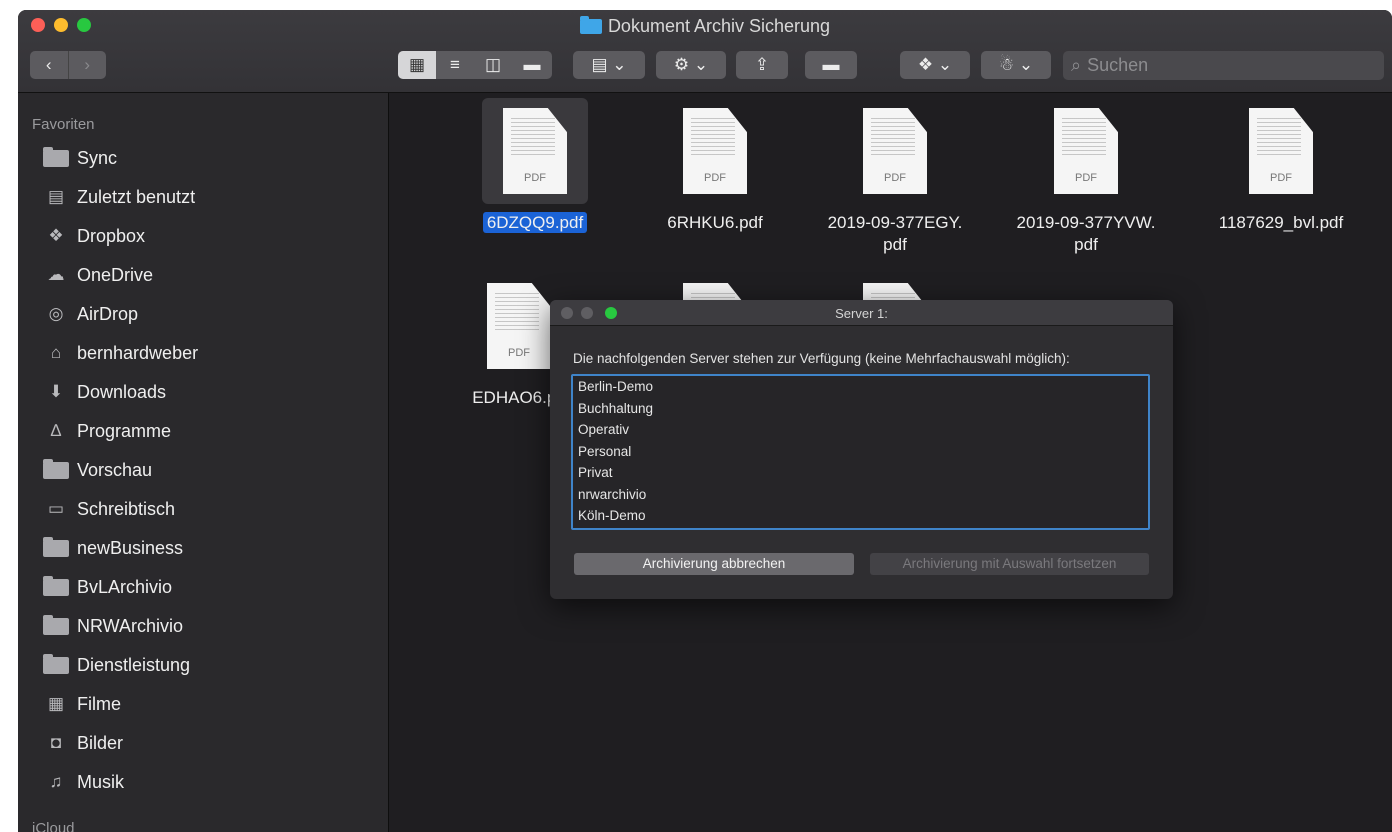 The height and width of the screenshot is (832, 1392). What do you see at coordinates (108, 509) in the screenshot?
I see `sidebar-item-desktop: ▭ Schreibtisch` at bounding box center [108, 509].